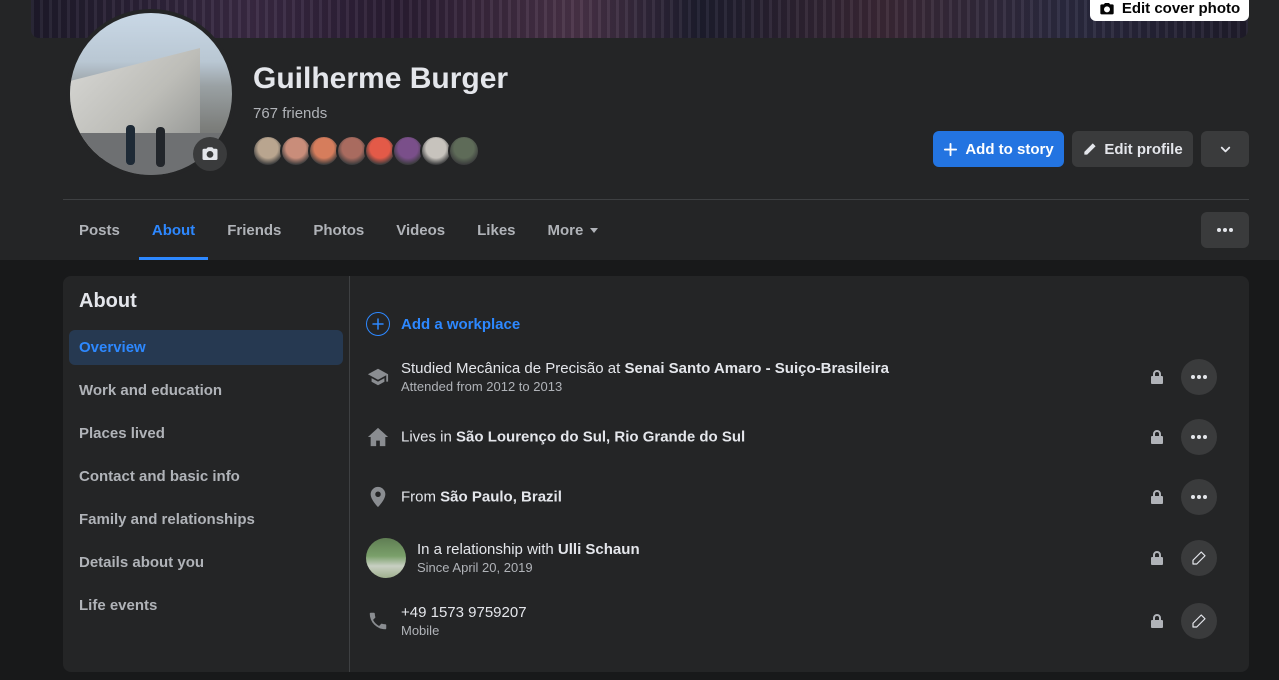 This screenshot has width=1279, height=680. I want to click on relationship-since: Since April 20, 2019, so click(475, 567).